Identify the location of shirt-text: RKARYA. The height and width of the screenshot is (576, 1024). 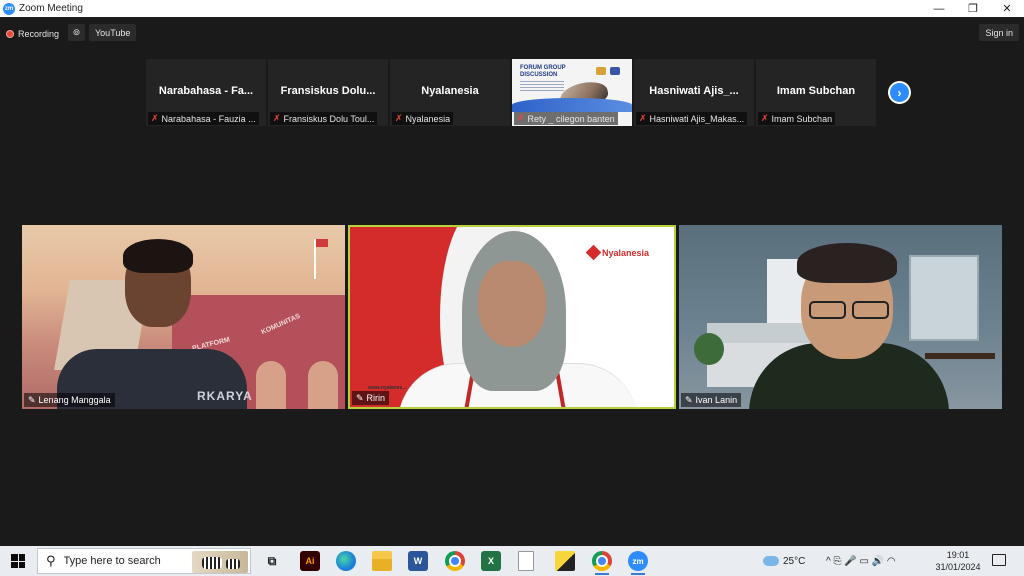
(225, 396).